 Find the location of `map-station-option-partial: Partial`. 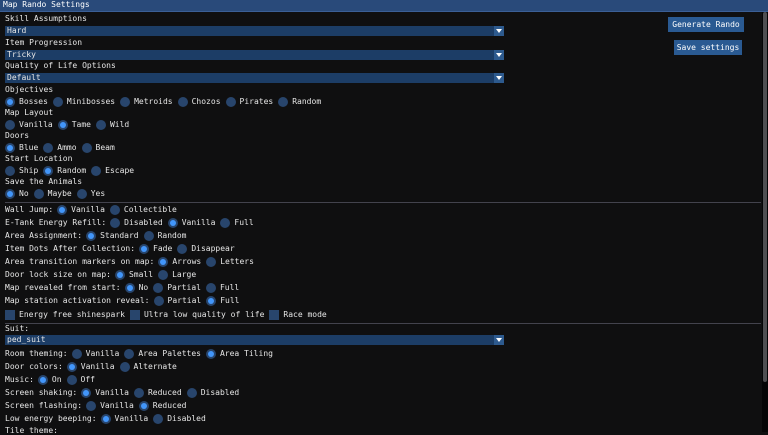

map-station-option-partial: Partial is located at coordinates (177, 300).